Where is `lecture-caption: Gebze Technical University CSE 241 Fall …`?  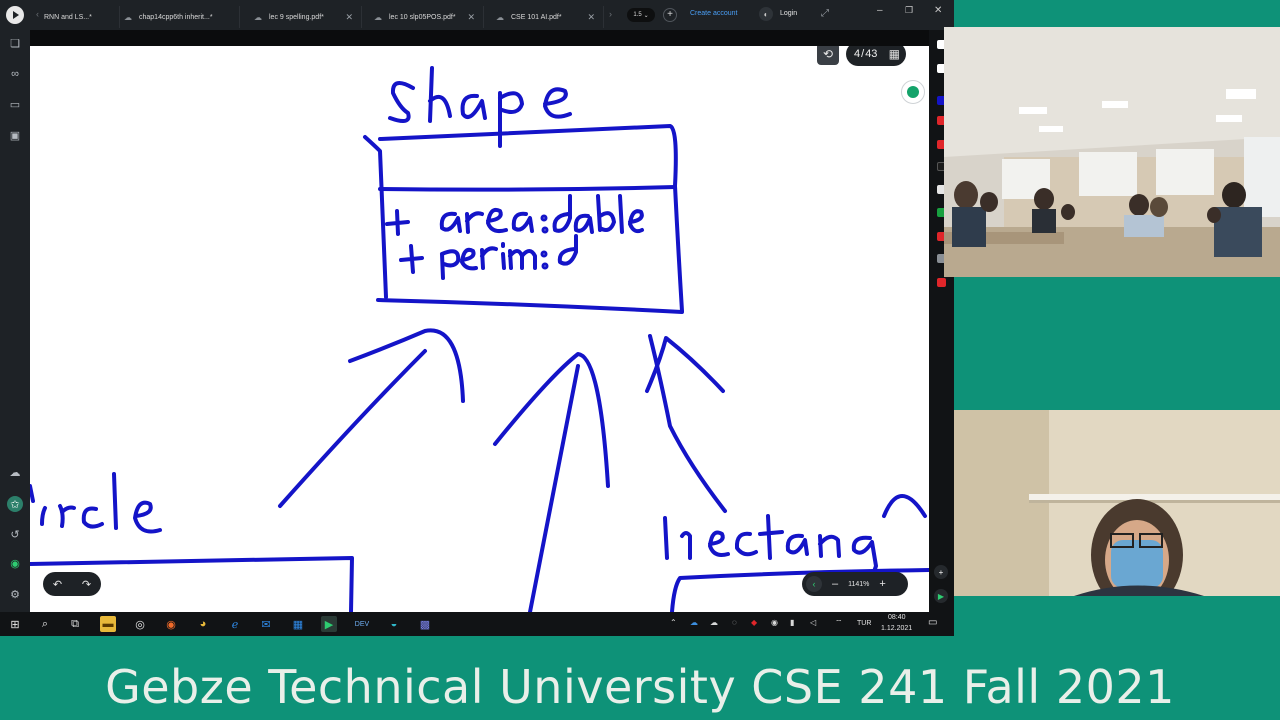
lecture-caption: Gebze Technical University CSE 241 Fall … is located at coordinates (640, 687).